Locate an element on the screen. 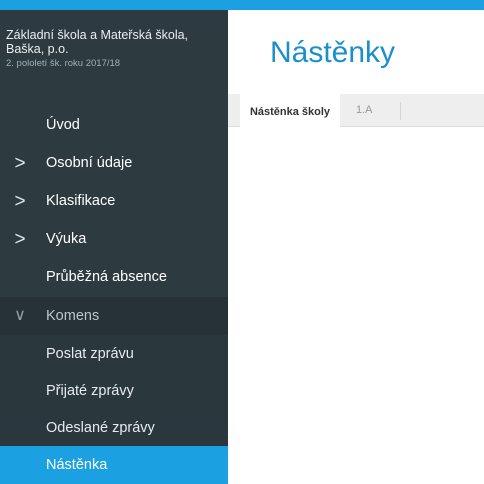 Image resolution: width=484 pixels, height=484 pixels. sidebar-item-label: Poslat zprávu is located at coordinates (90, 354).